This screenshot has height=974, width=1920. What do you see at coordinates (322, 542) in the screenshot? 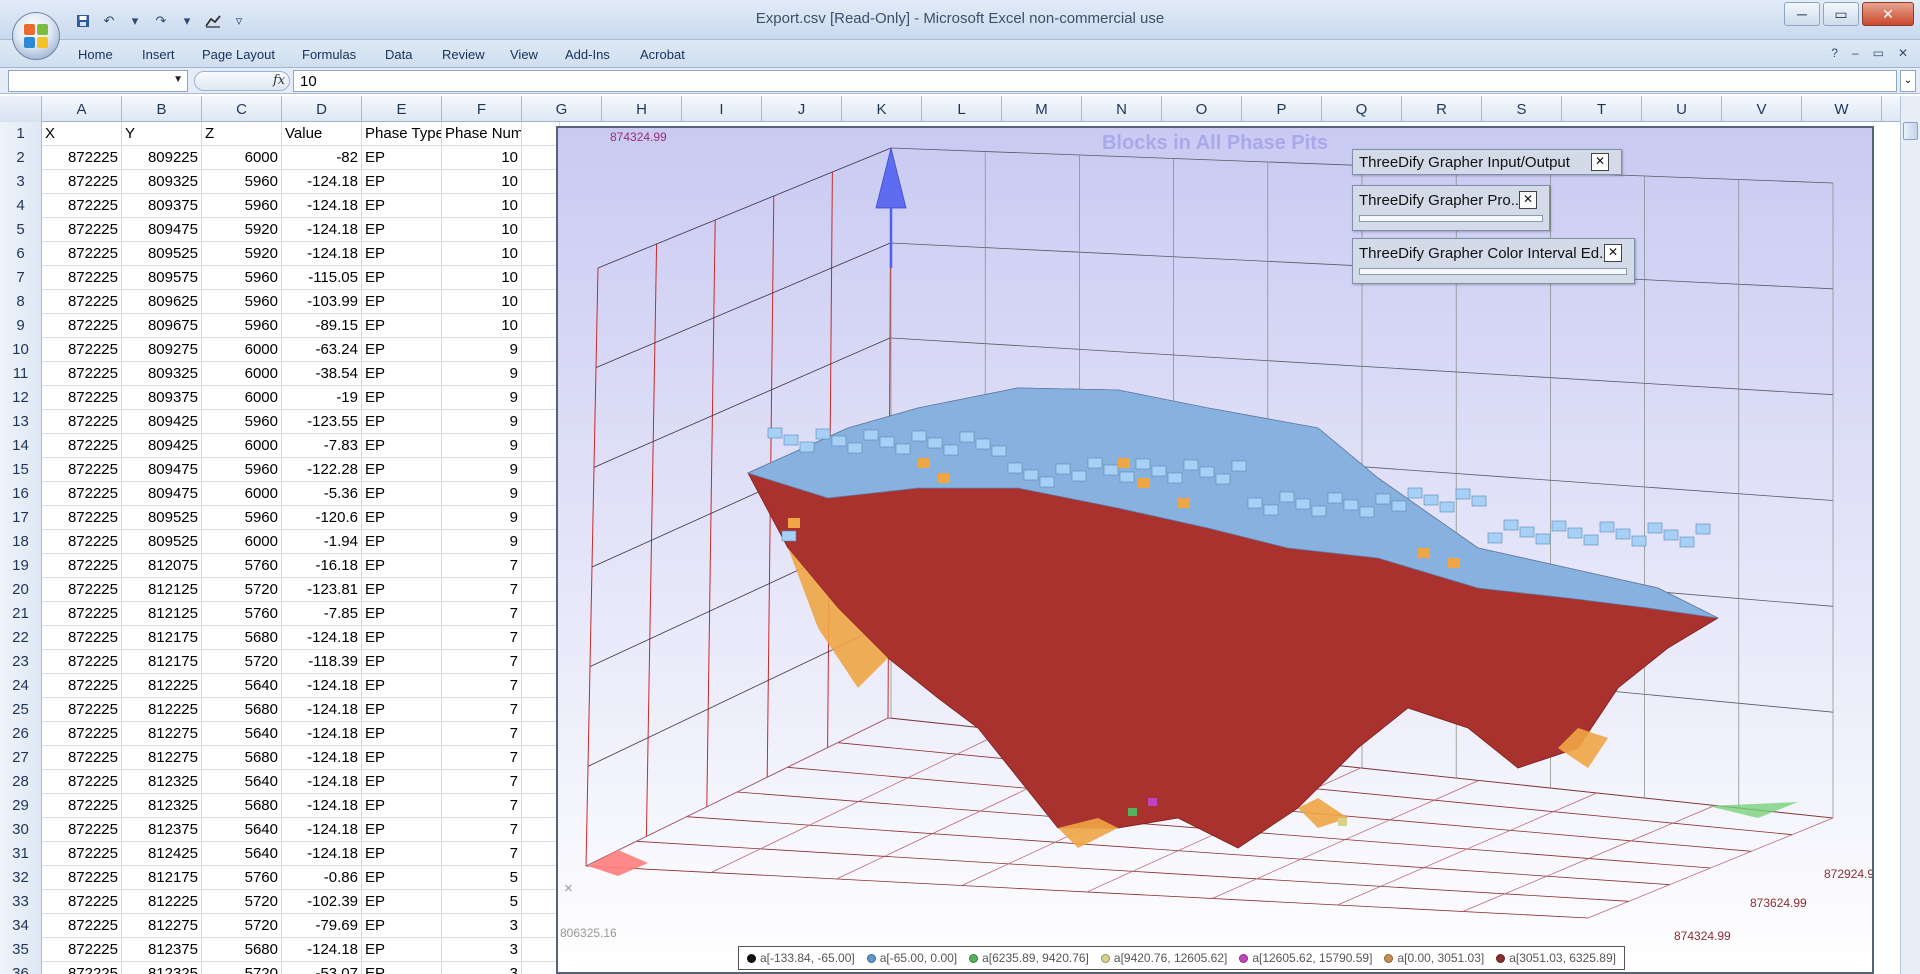
I see `grid-cell: -1.94` at bounding box center [322, 542].